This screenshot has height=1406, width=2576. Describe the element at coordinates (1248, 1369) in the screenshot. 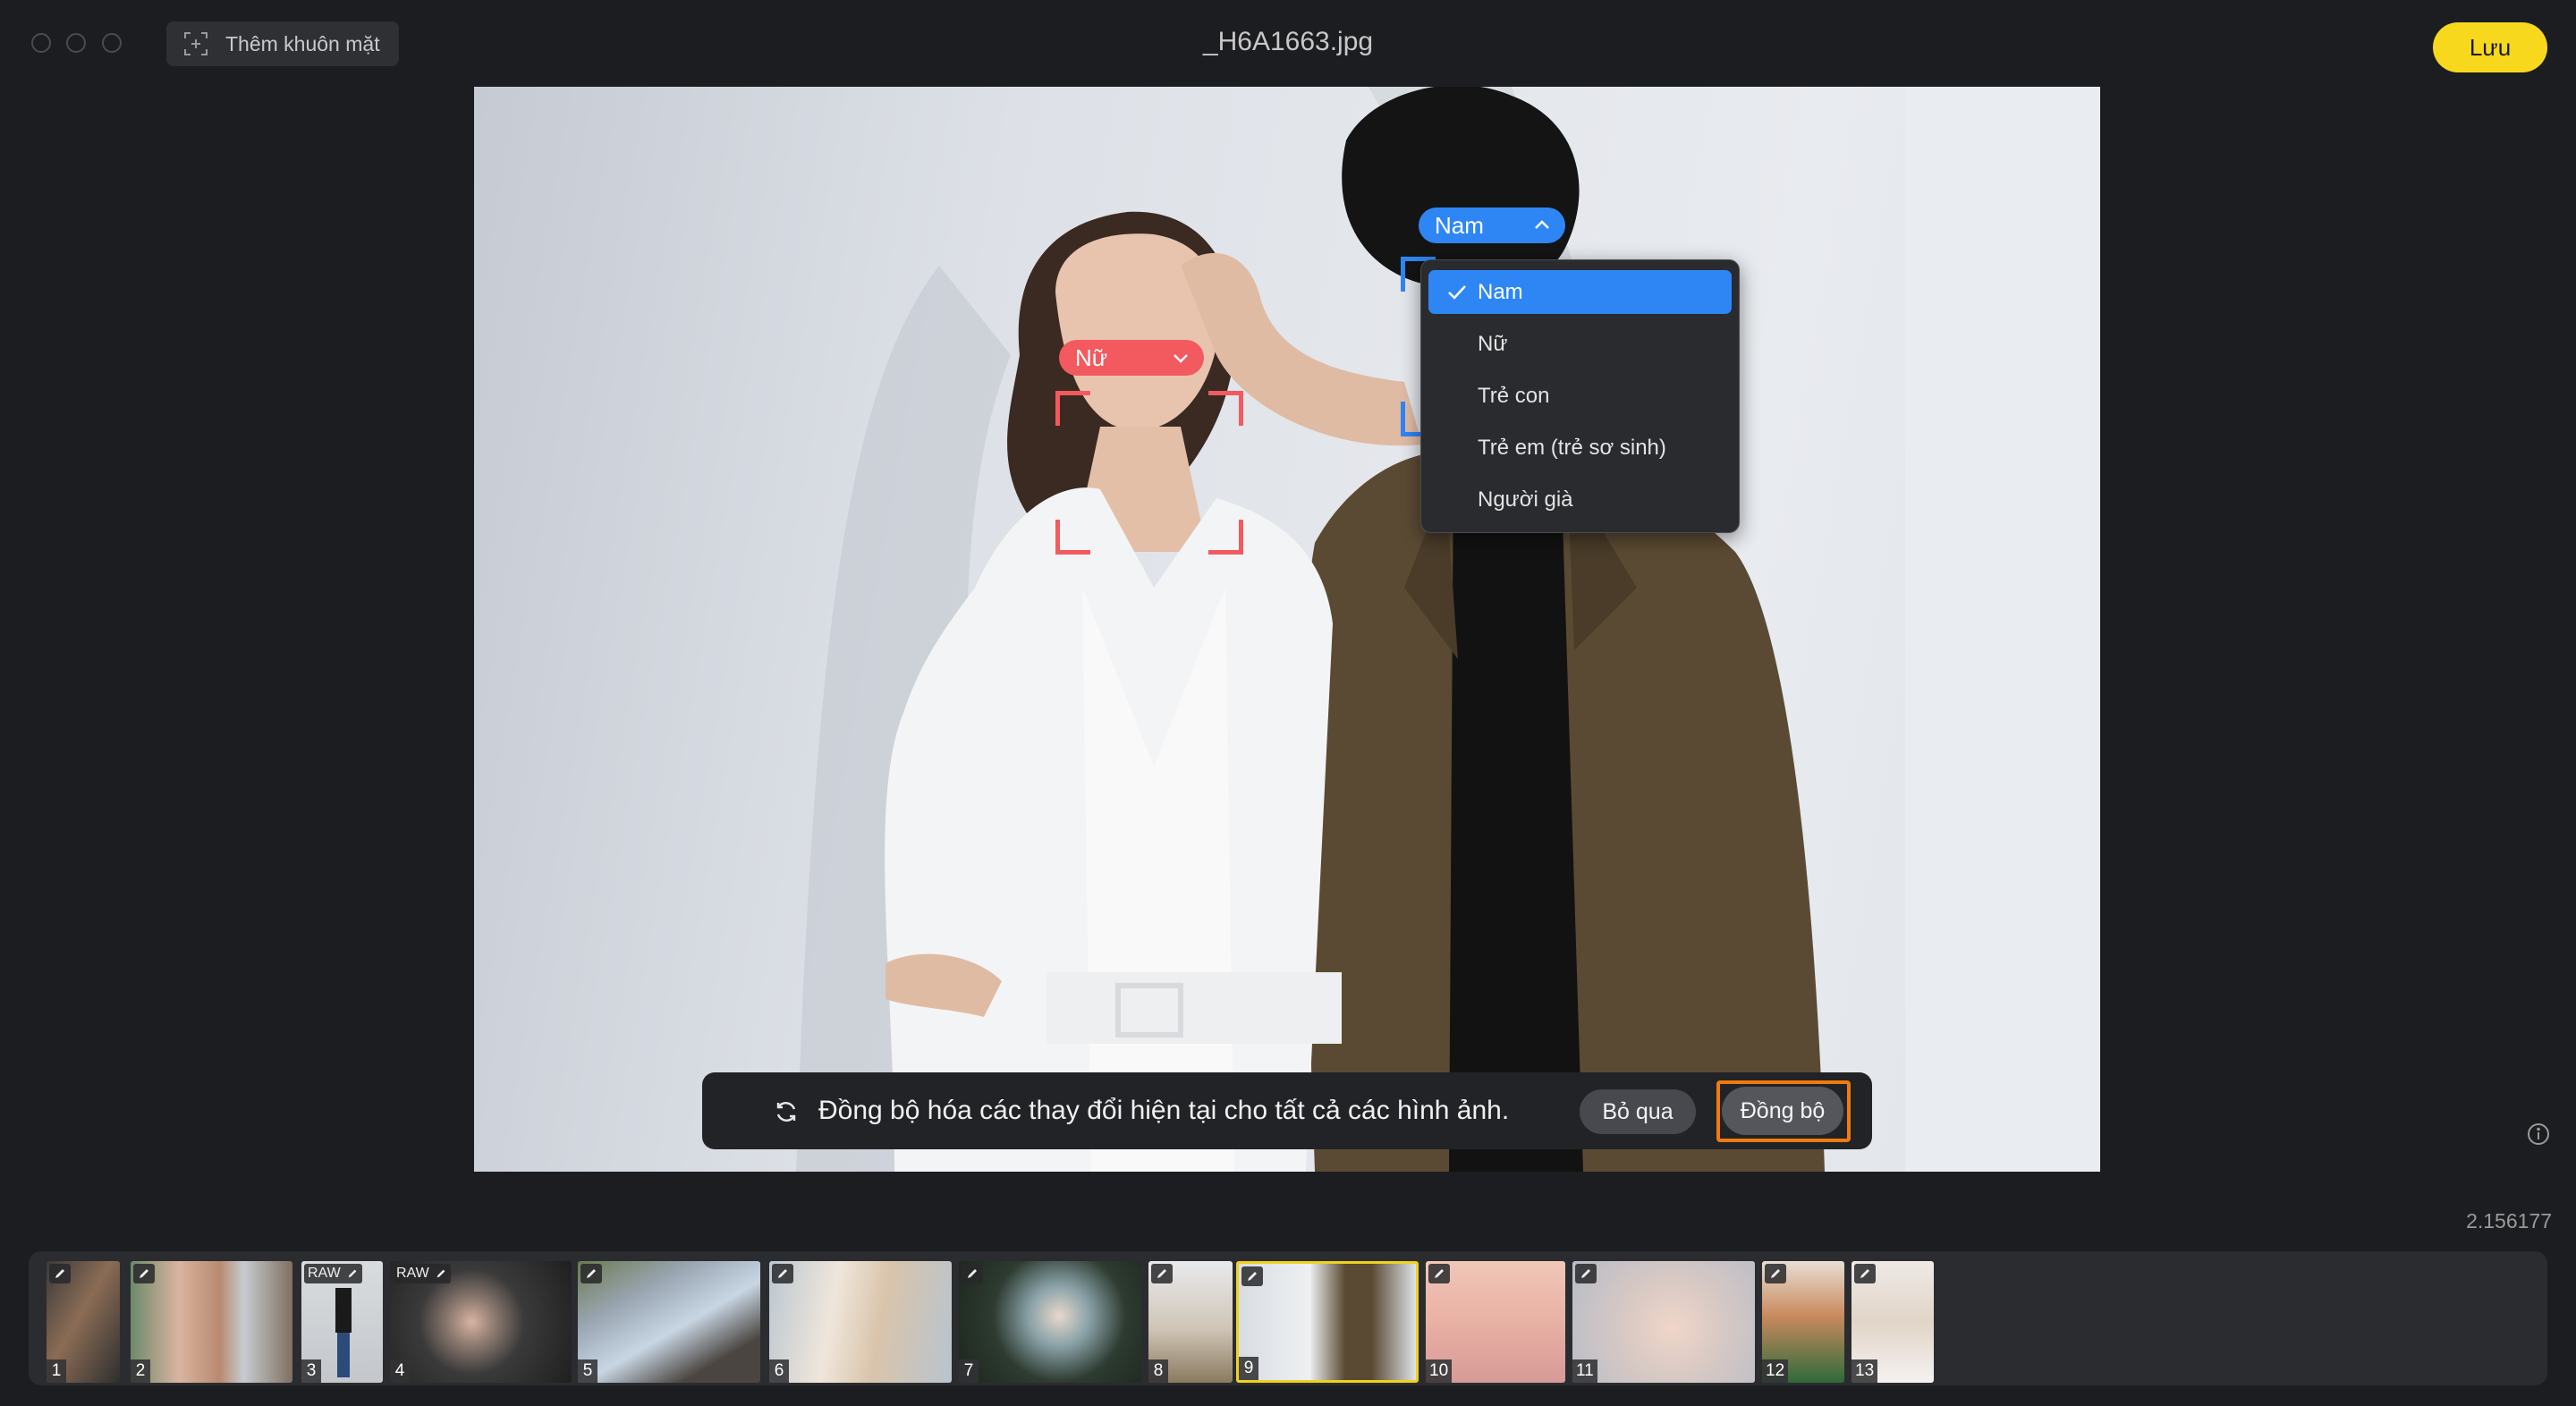

I see `thumbnail-number: 9` at that location.